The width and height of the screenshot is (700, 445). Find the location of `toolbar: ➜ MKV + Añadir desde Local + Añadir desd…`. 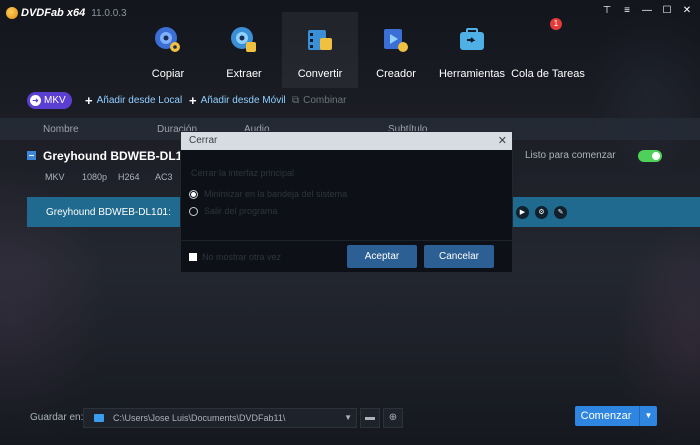

toolbar: ➜ MKV + Añadir desde Local + Añadir desd… is located at coordinates (350, 101).